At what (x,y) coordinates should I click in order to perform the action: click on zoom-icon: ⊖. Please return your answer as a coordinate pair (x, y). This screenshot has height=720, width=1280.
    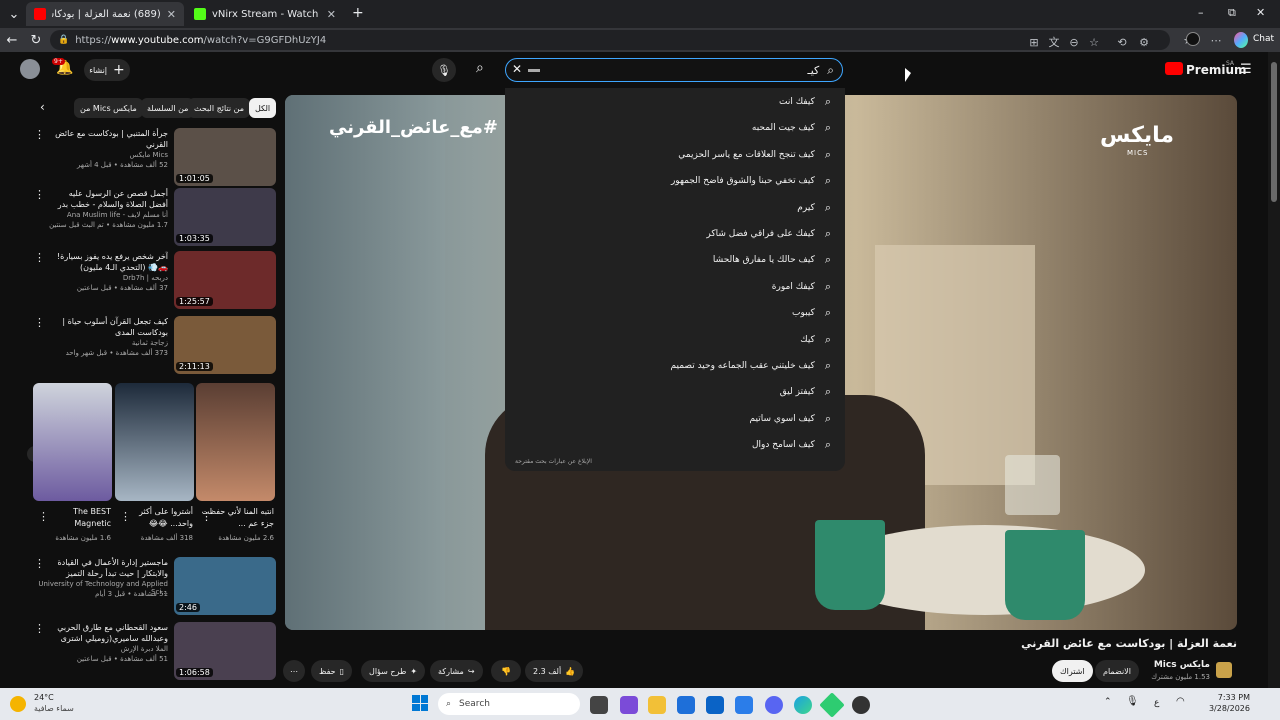
    Looking at the image, I should click on (1074, 42).